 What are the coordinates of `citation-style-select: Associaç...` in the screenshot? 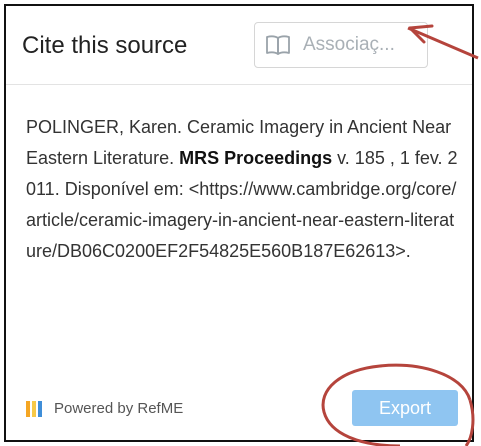 It's located at (341, 45).